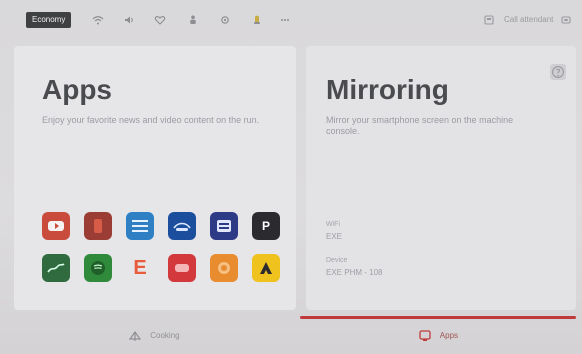 The image size is (582, 354). Describe the element at coordinates (224, 268) in the screenshot. I see `orange-app-icon` at that location.